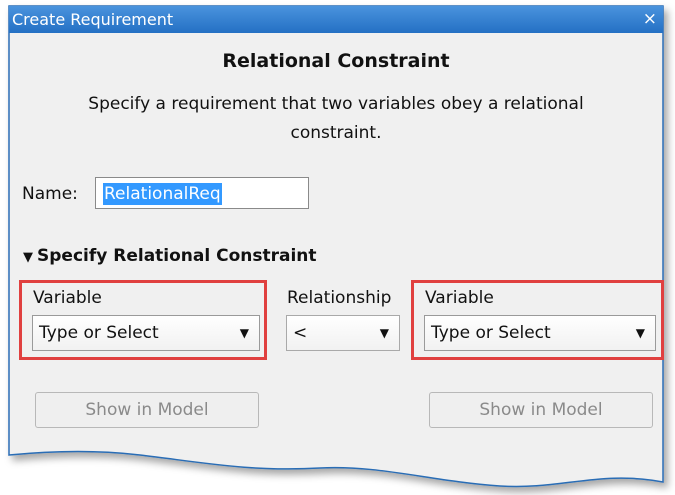 This screenshot has width=675, height=495. I want to click on name-label: Name:, so click(50, 194).